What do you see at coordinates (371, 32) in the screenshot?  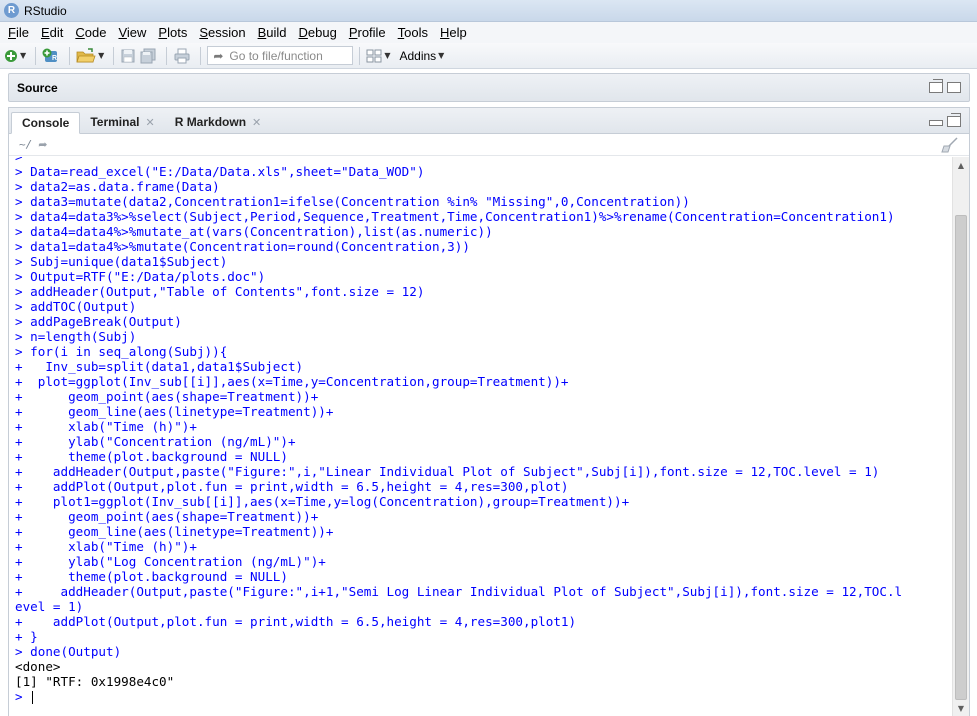 I see `menu-label-rest: rofile` at bounding box center [371, 32].